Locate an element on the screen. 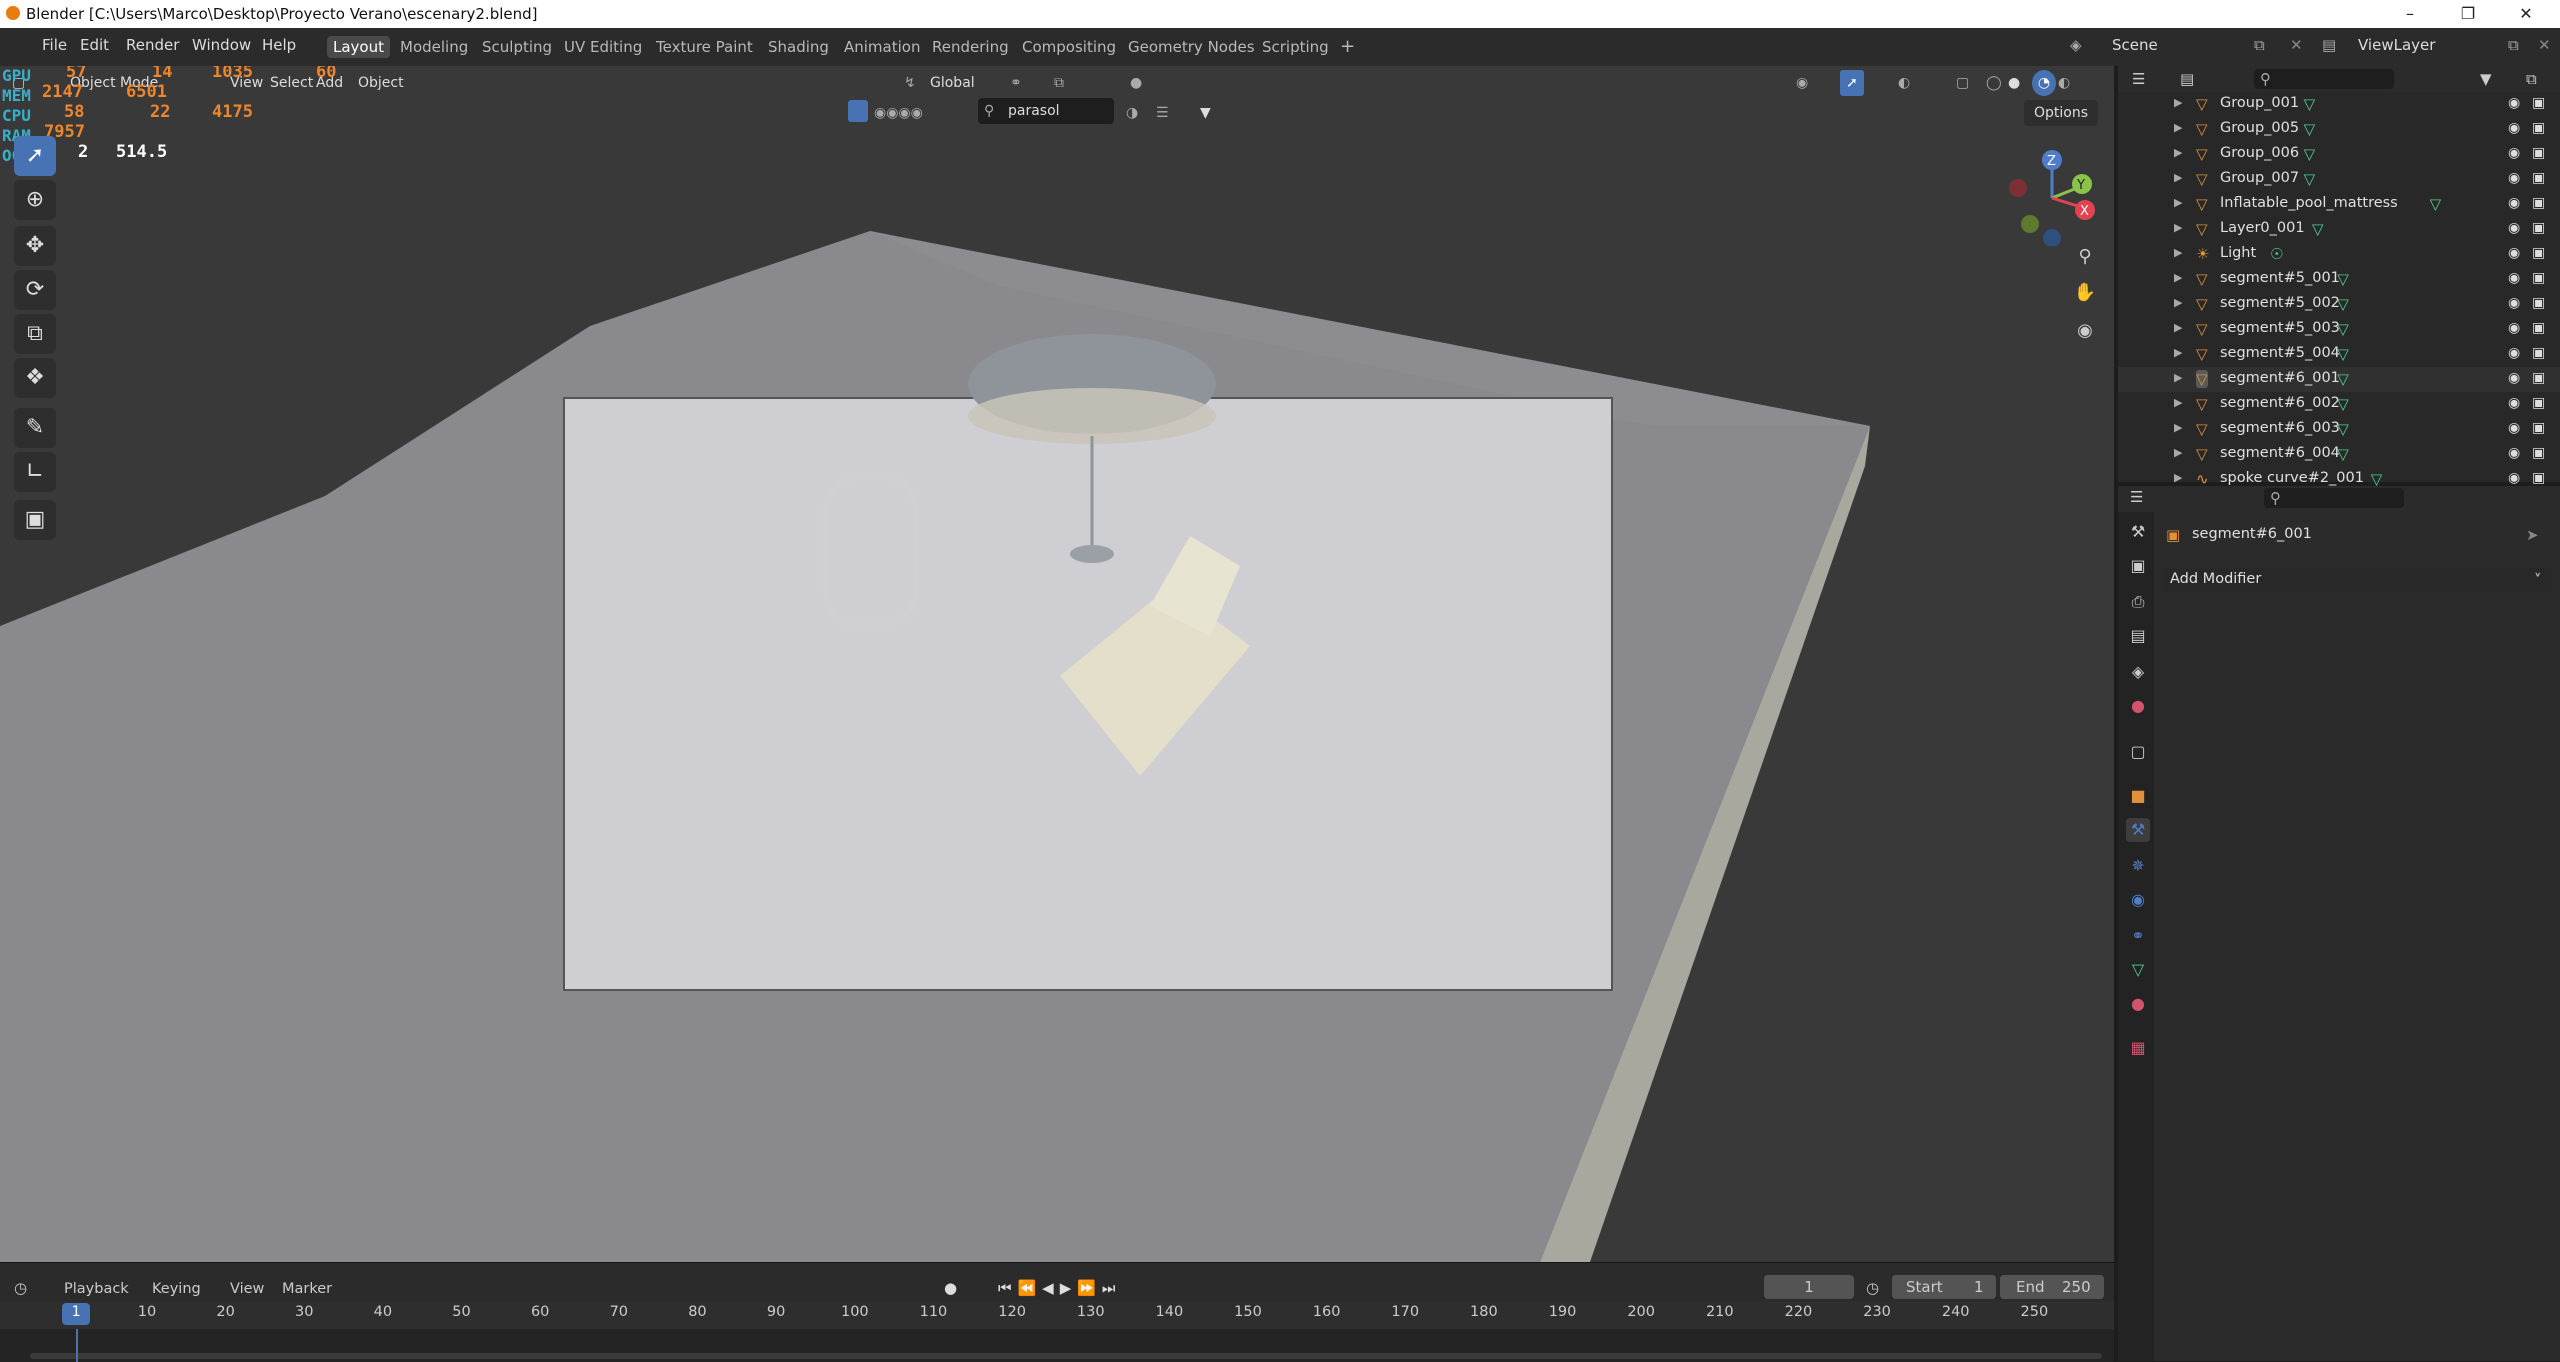 Image resolution: width=2560 pixels, height=1362 pixels. solid-shading-icon: ● is located at coordinates (2014, 83).